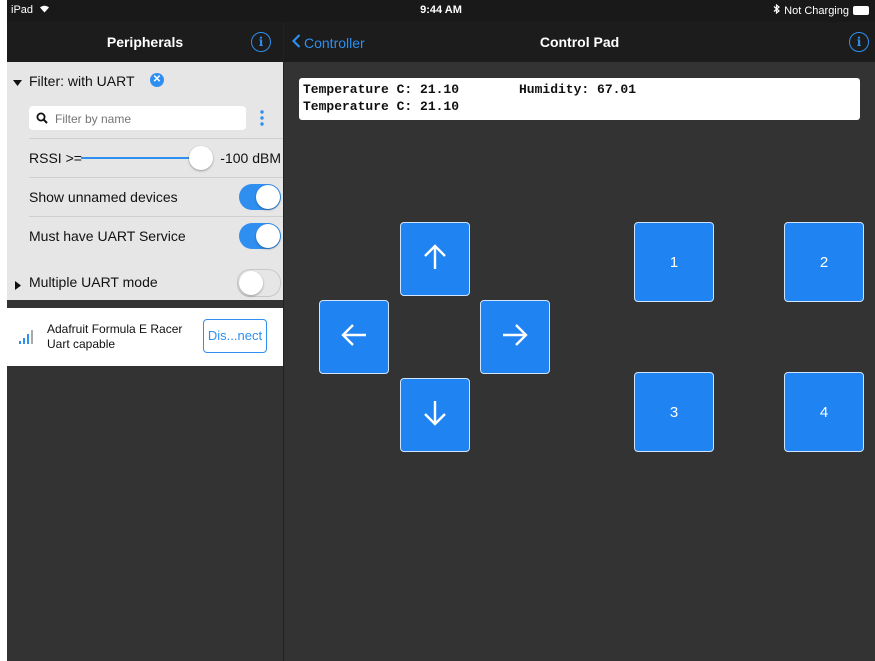 This screenshot has width=875, height=661. I want to click on console-line1-temperature: Temperature C: 21.10, so click(381, 89).